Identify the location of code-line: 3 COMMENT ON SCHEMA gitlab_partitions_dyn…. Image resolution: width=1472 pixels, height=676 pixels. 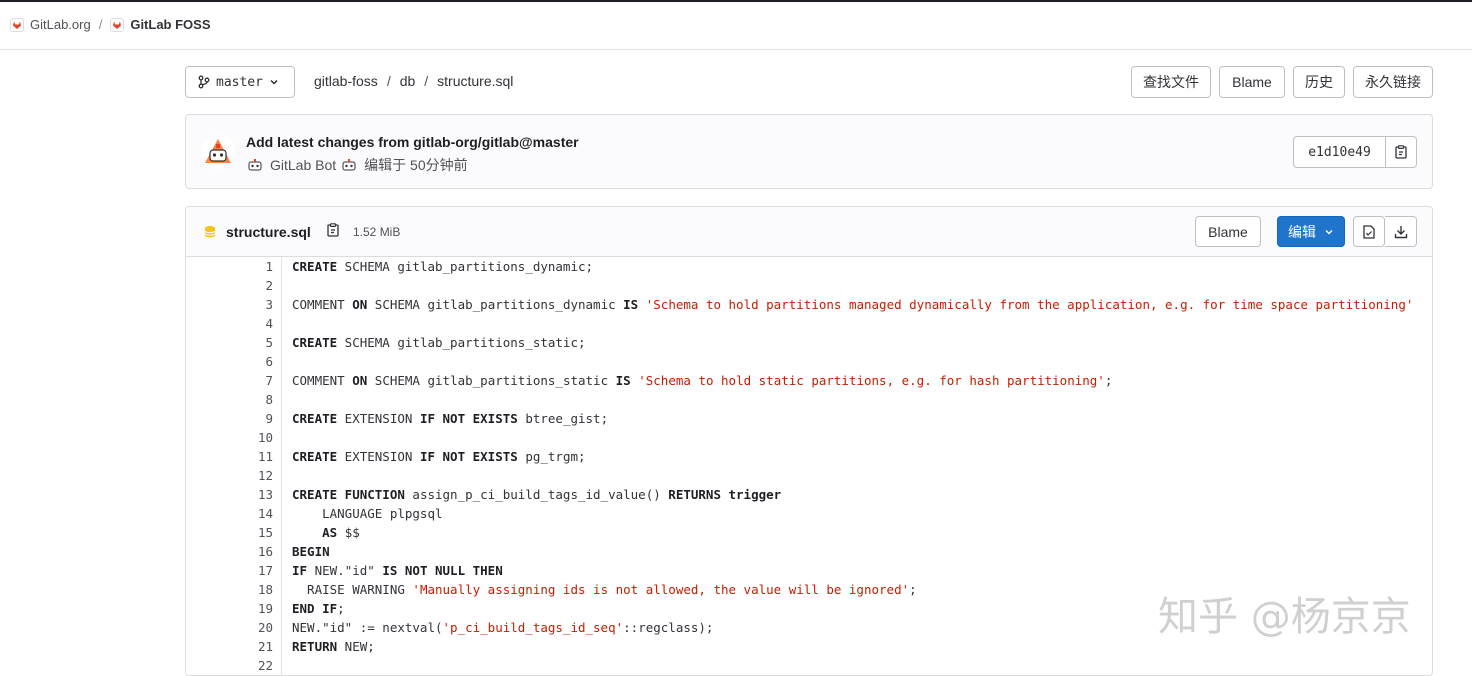
(809, 304).